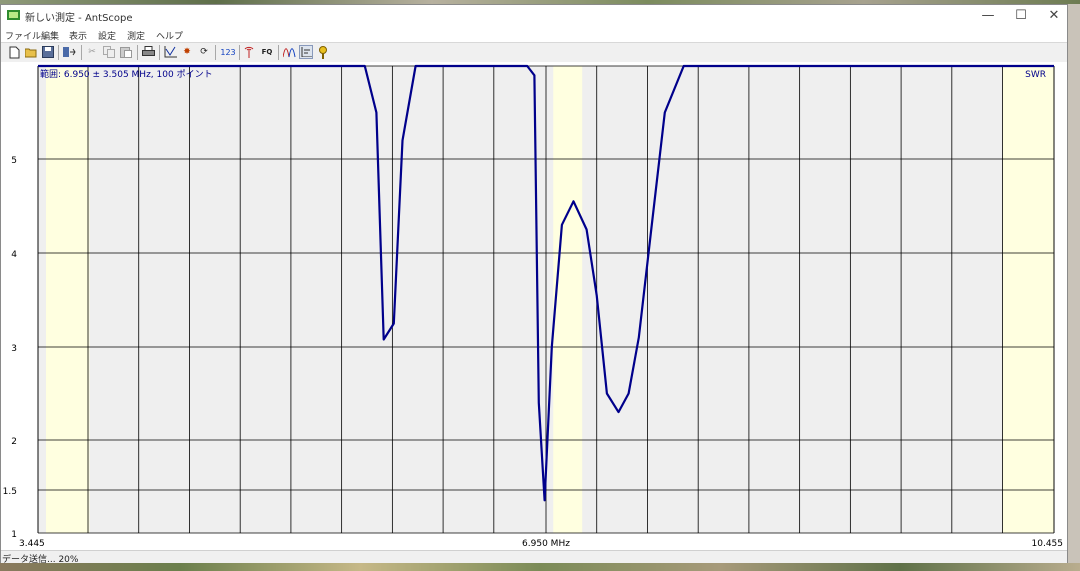 Image resolution: width=1080 pixels, height=571 pixels. I want to click on paste-icon, so click(126, 52).